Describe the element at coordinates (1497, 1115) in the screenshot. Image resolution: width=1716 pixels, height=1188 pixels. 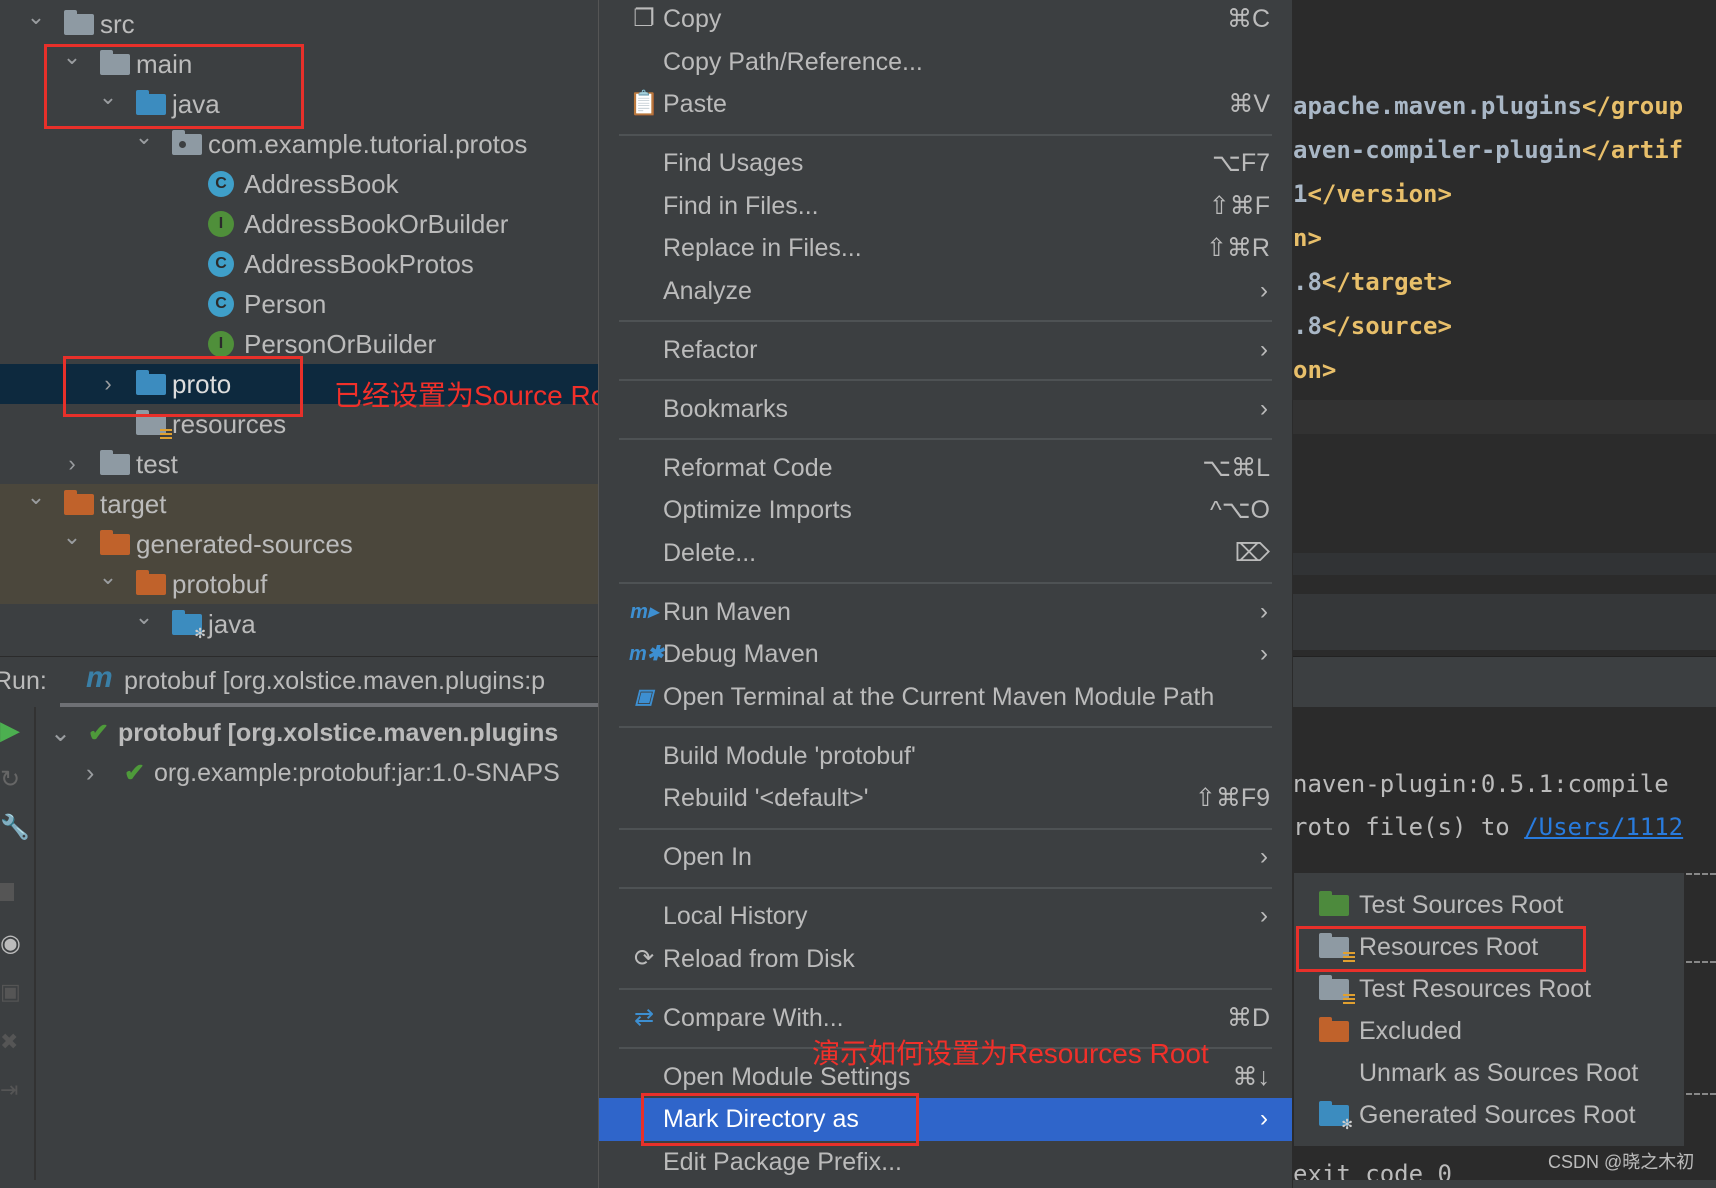
I see `submenu-item-label: Generated Sources Root` at that location.